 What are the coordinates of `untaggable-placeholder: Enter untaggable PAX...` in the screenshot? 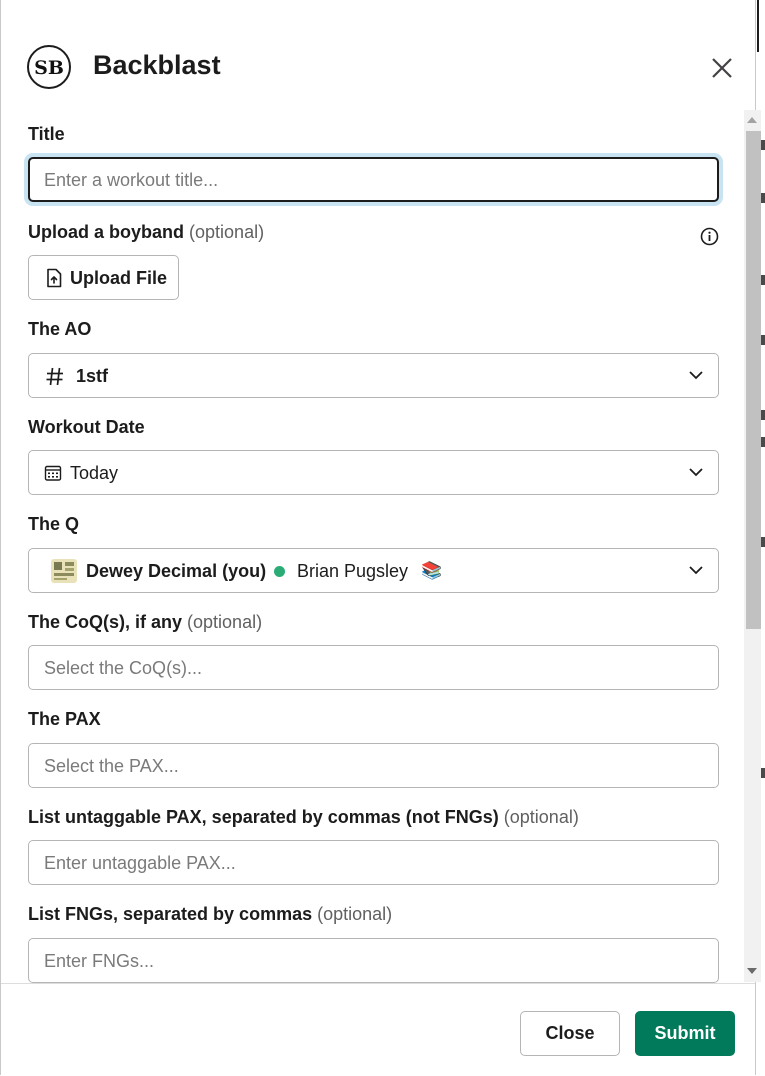 It's located at (140, 863).